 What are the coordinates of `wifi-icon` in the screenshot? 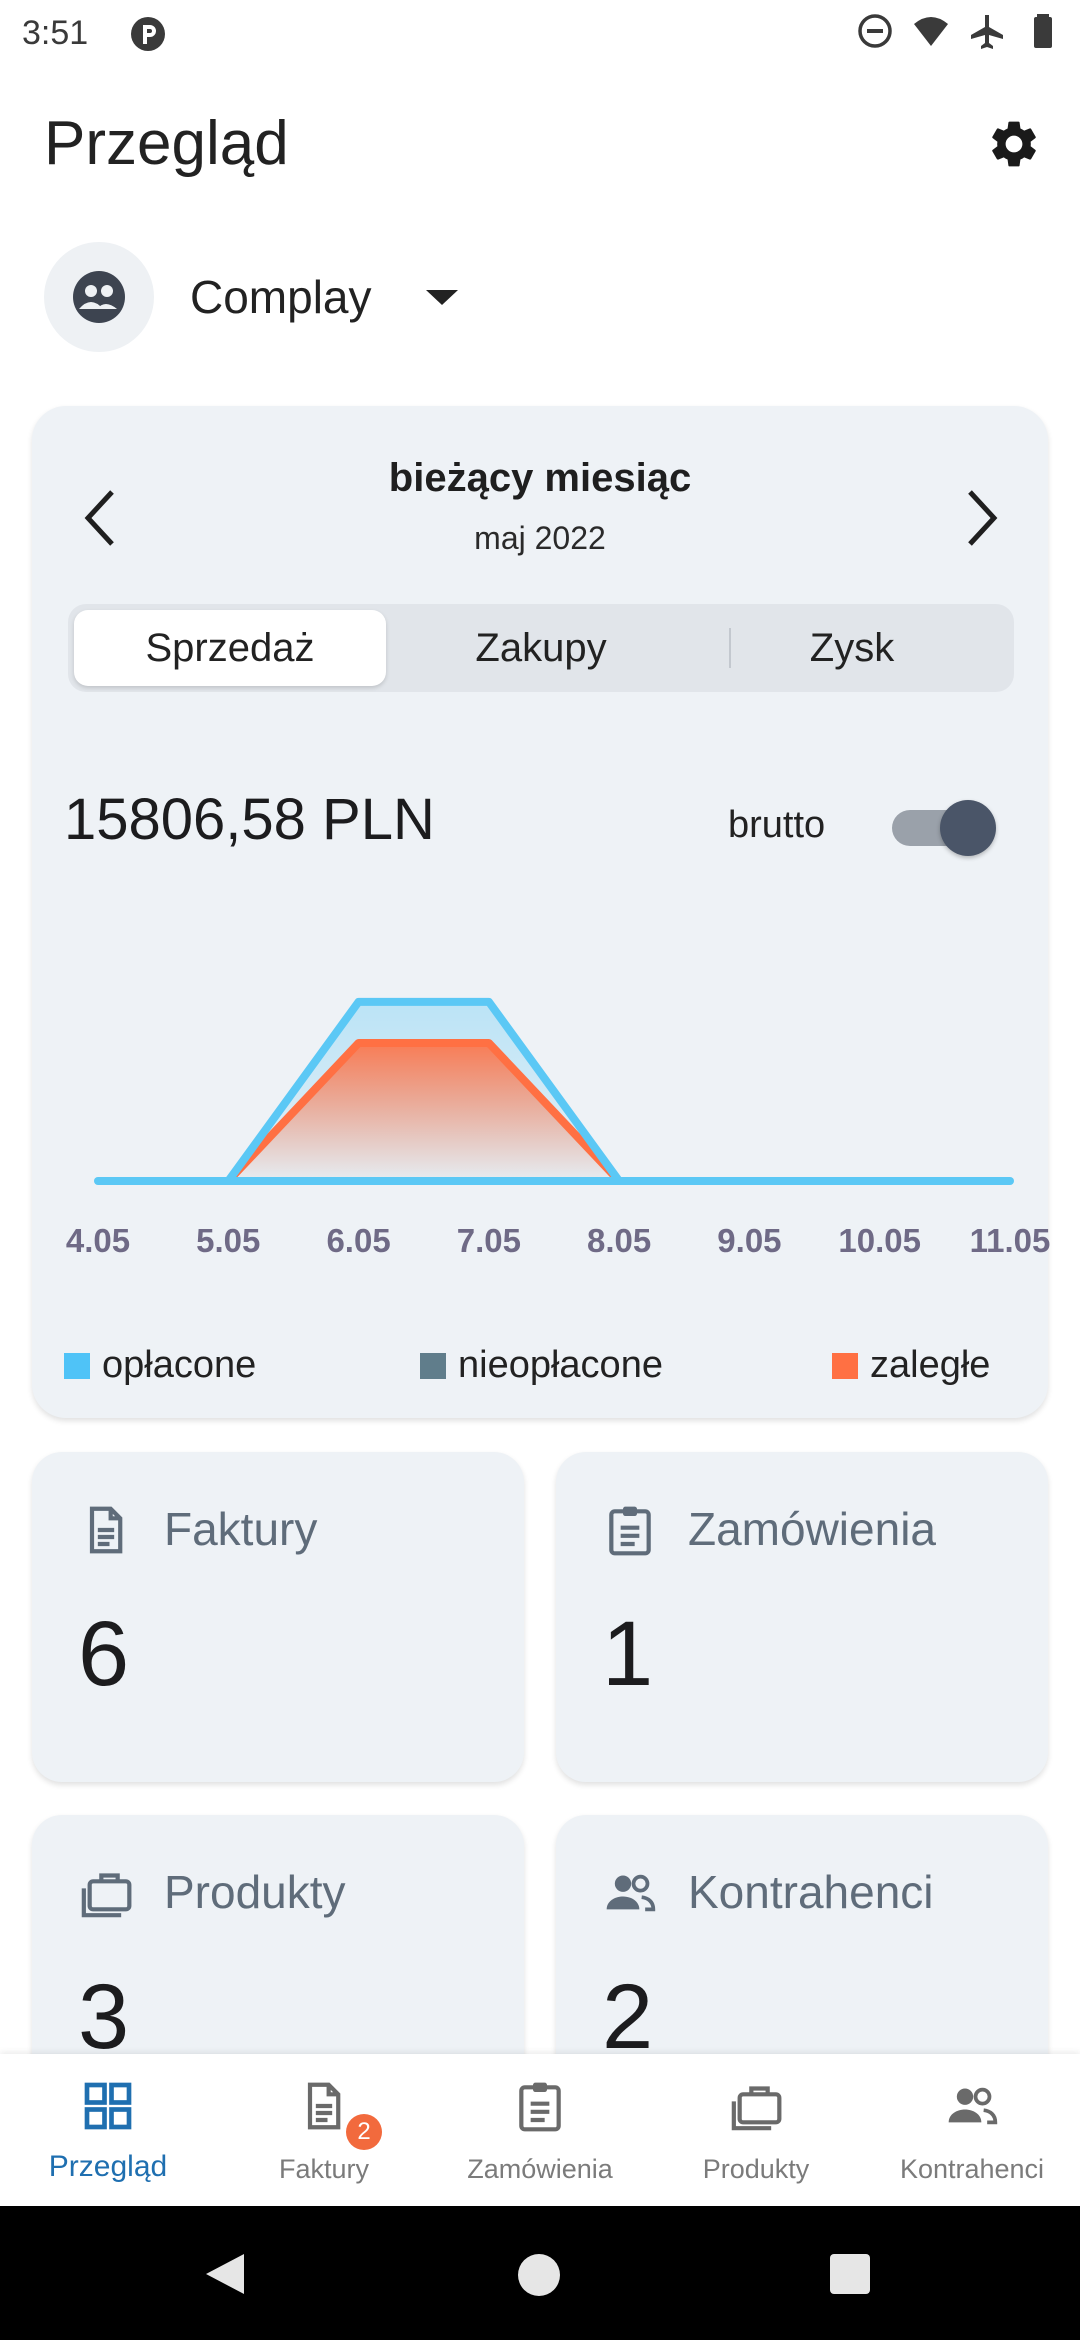 It's located at (931, 31).